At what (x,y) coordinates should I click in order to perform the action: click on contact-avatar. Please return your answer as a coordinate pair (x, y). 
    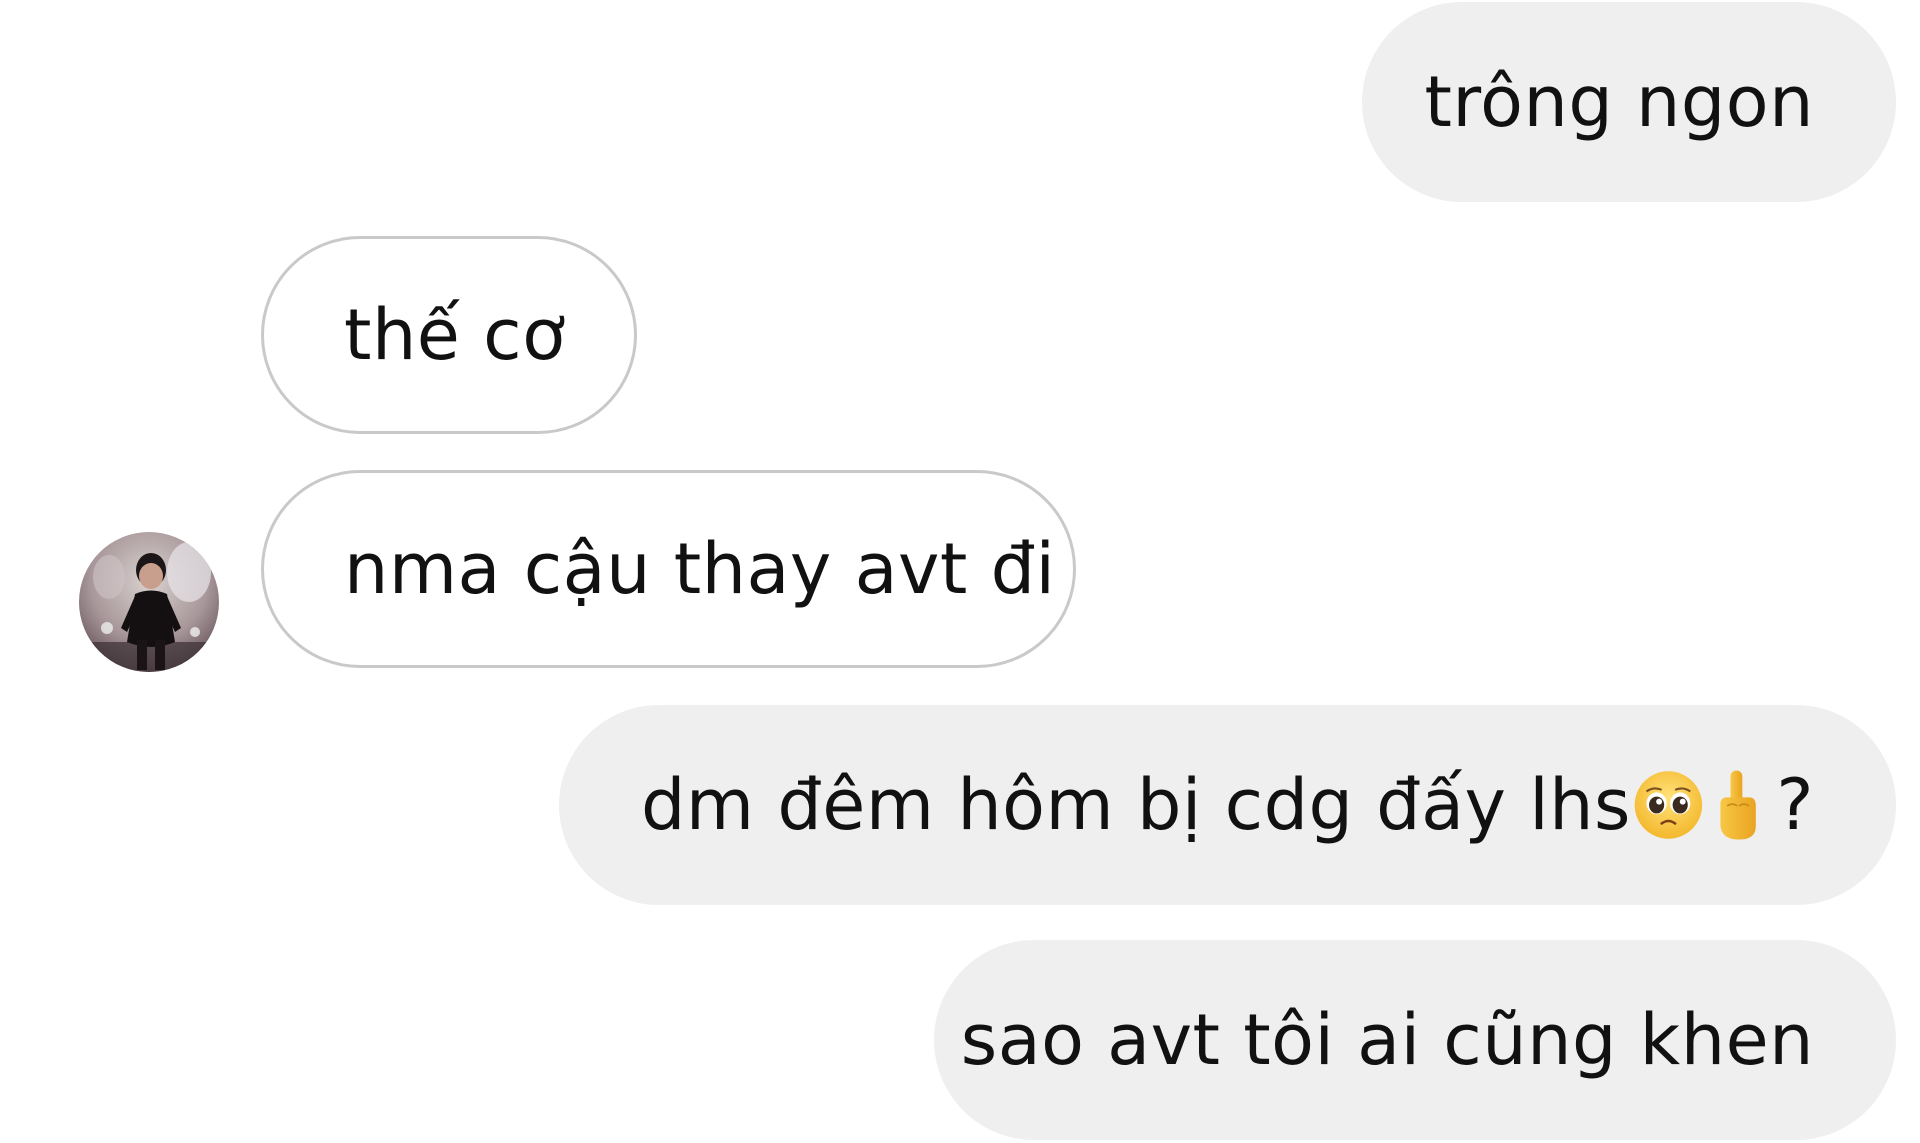
    Looking at the image, I should click on (149, 602).